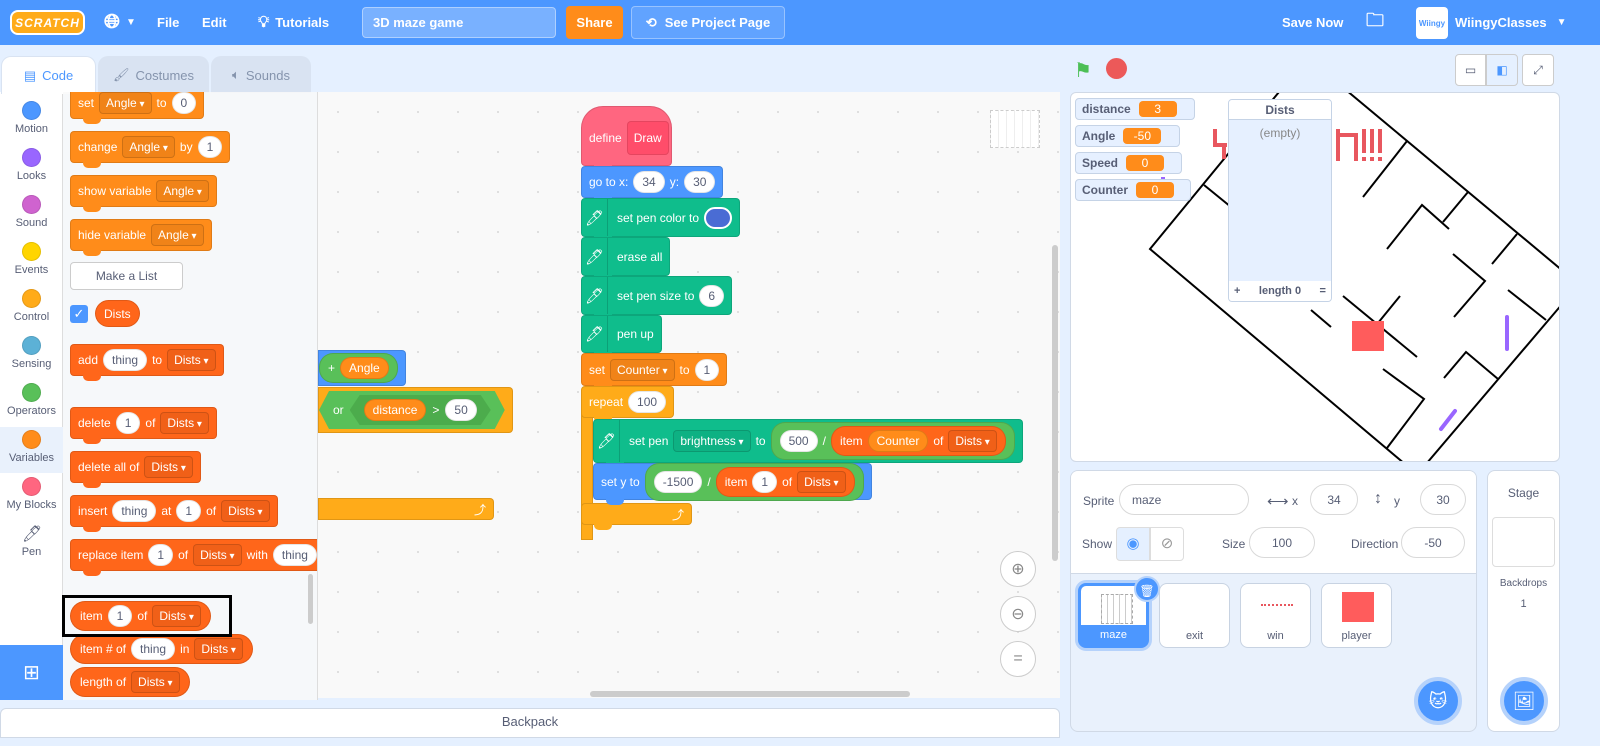  I want to click on category-my-blocks: My Blocks, so click(31, 497).